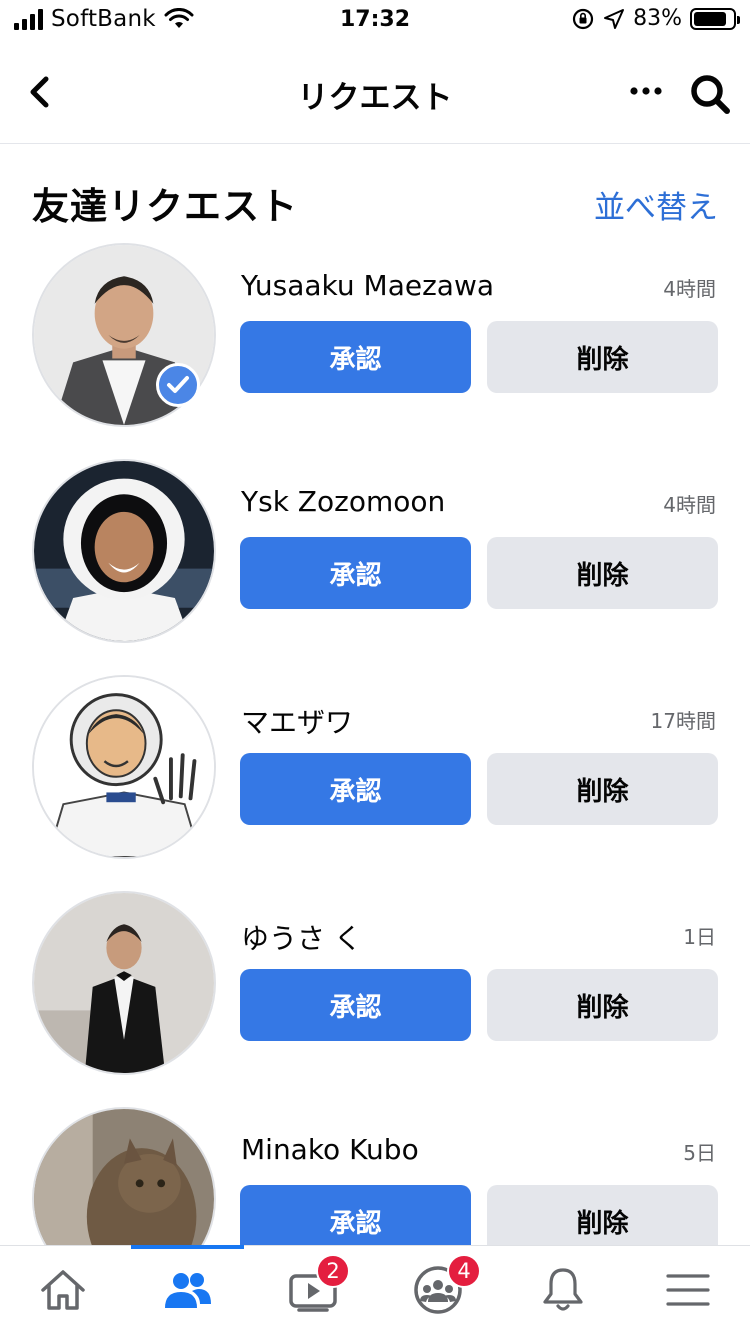 This screenshot has width=750, height=1334. I want to click on tab-groups: 4, so click(437, 1290).